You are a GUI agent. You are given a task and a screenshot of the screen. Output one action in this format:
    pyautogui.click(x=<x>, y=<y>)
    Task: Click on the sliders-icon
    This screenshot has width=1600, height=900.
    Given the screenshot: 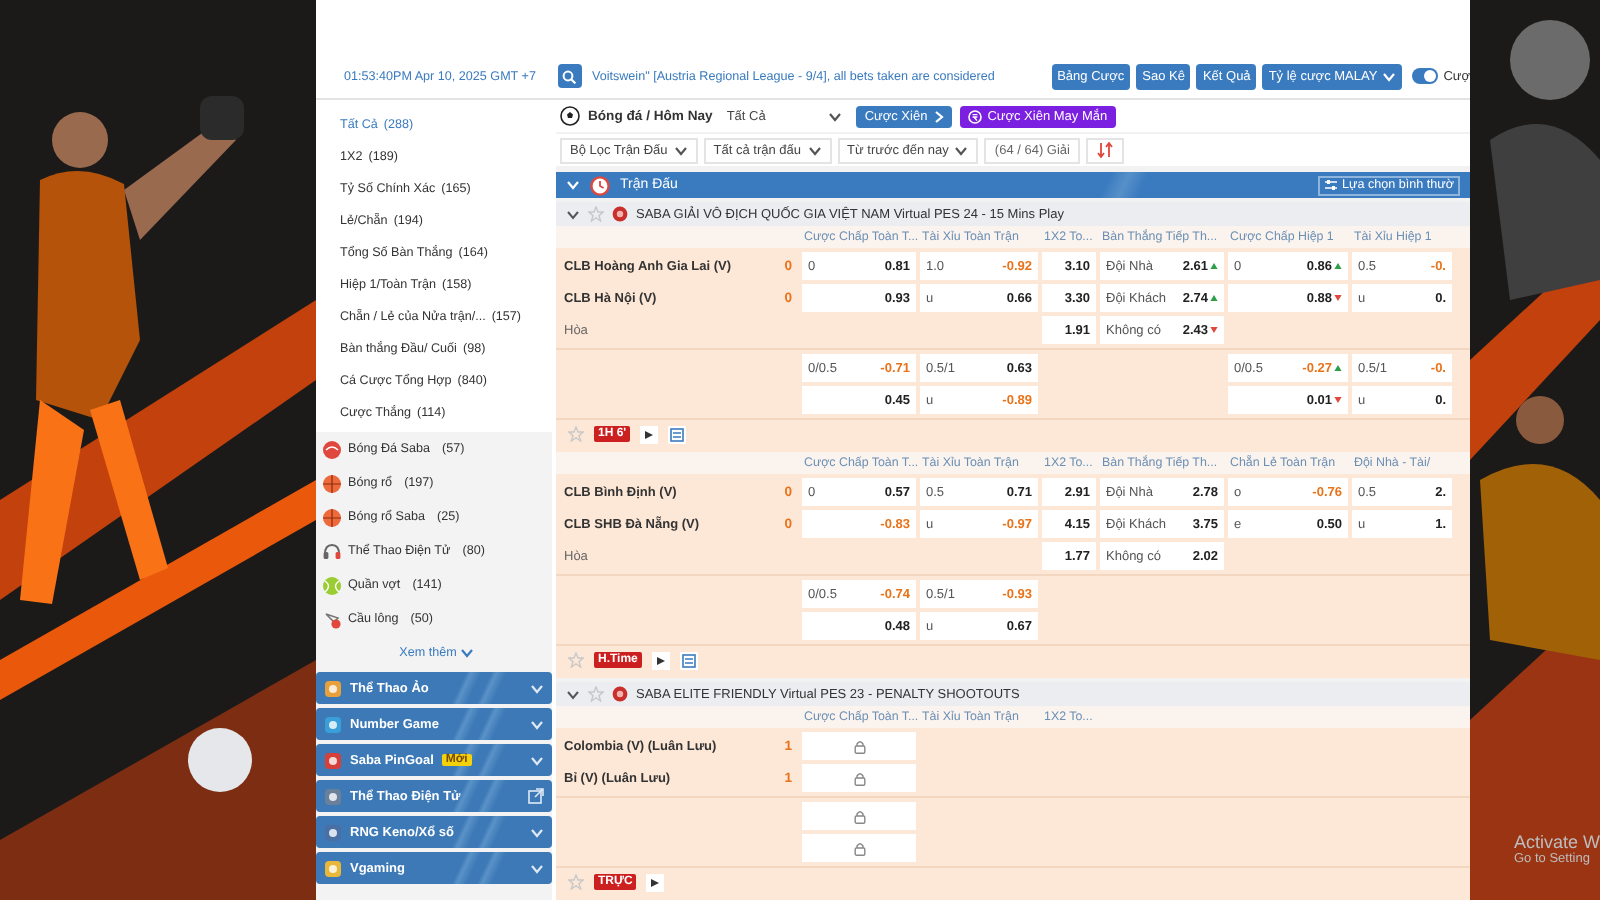 What is the action you would take?
    pyautogui.click(x=1331, y=185)
    